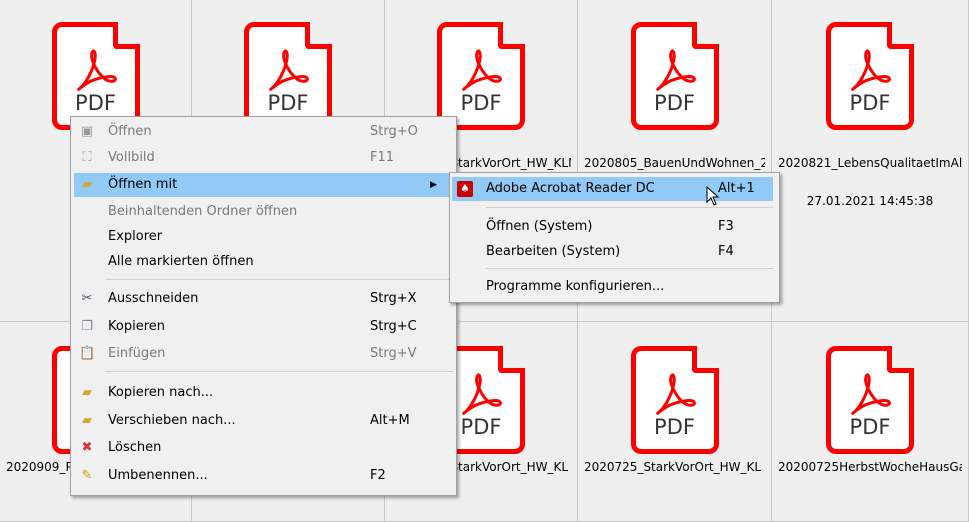 The width and height of the screenshot is (969, 522). Describe the element at coordinates (713, 196) in the screenshot. I see `mouse-cursor-icon` at that location.